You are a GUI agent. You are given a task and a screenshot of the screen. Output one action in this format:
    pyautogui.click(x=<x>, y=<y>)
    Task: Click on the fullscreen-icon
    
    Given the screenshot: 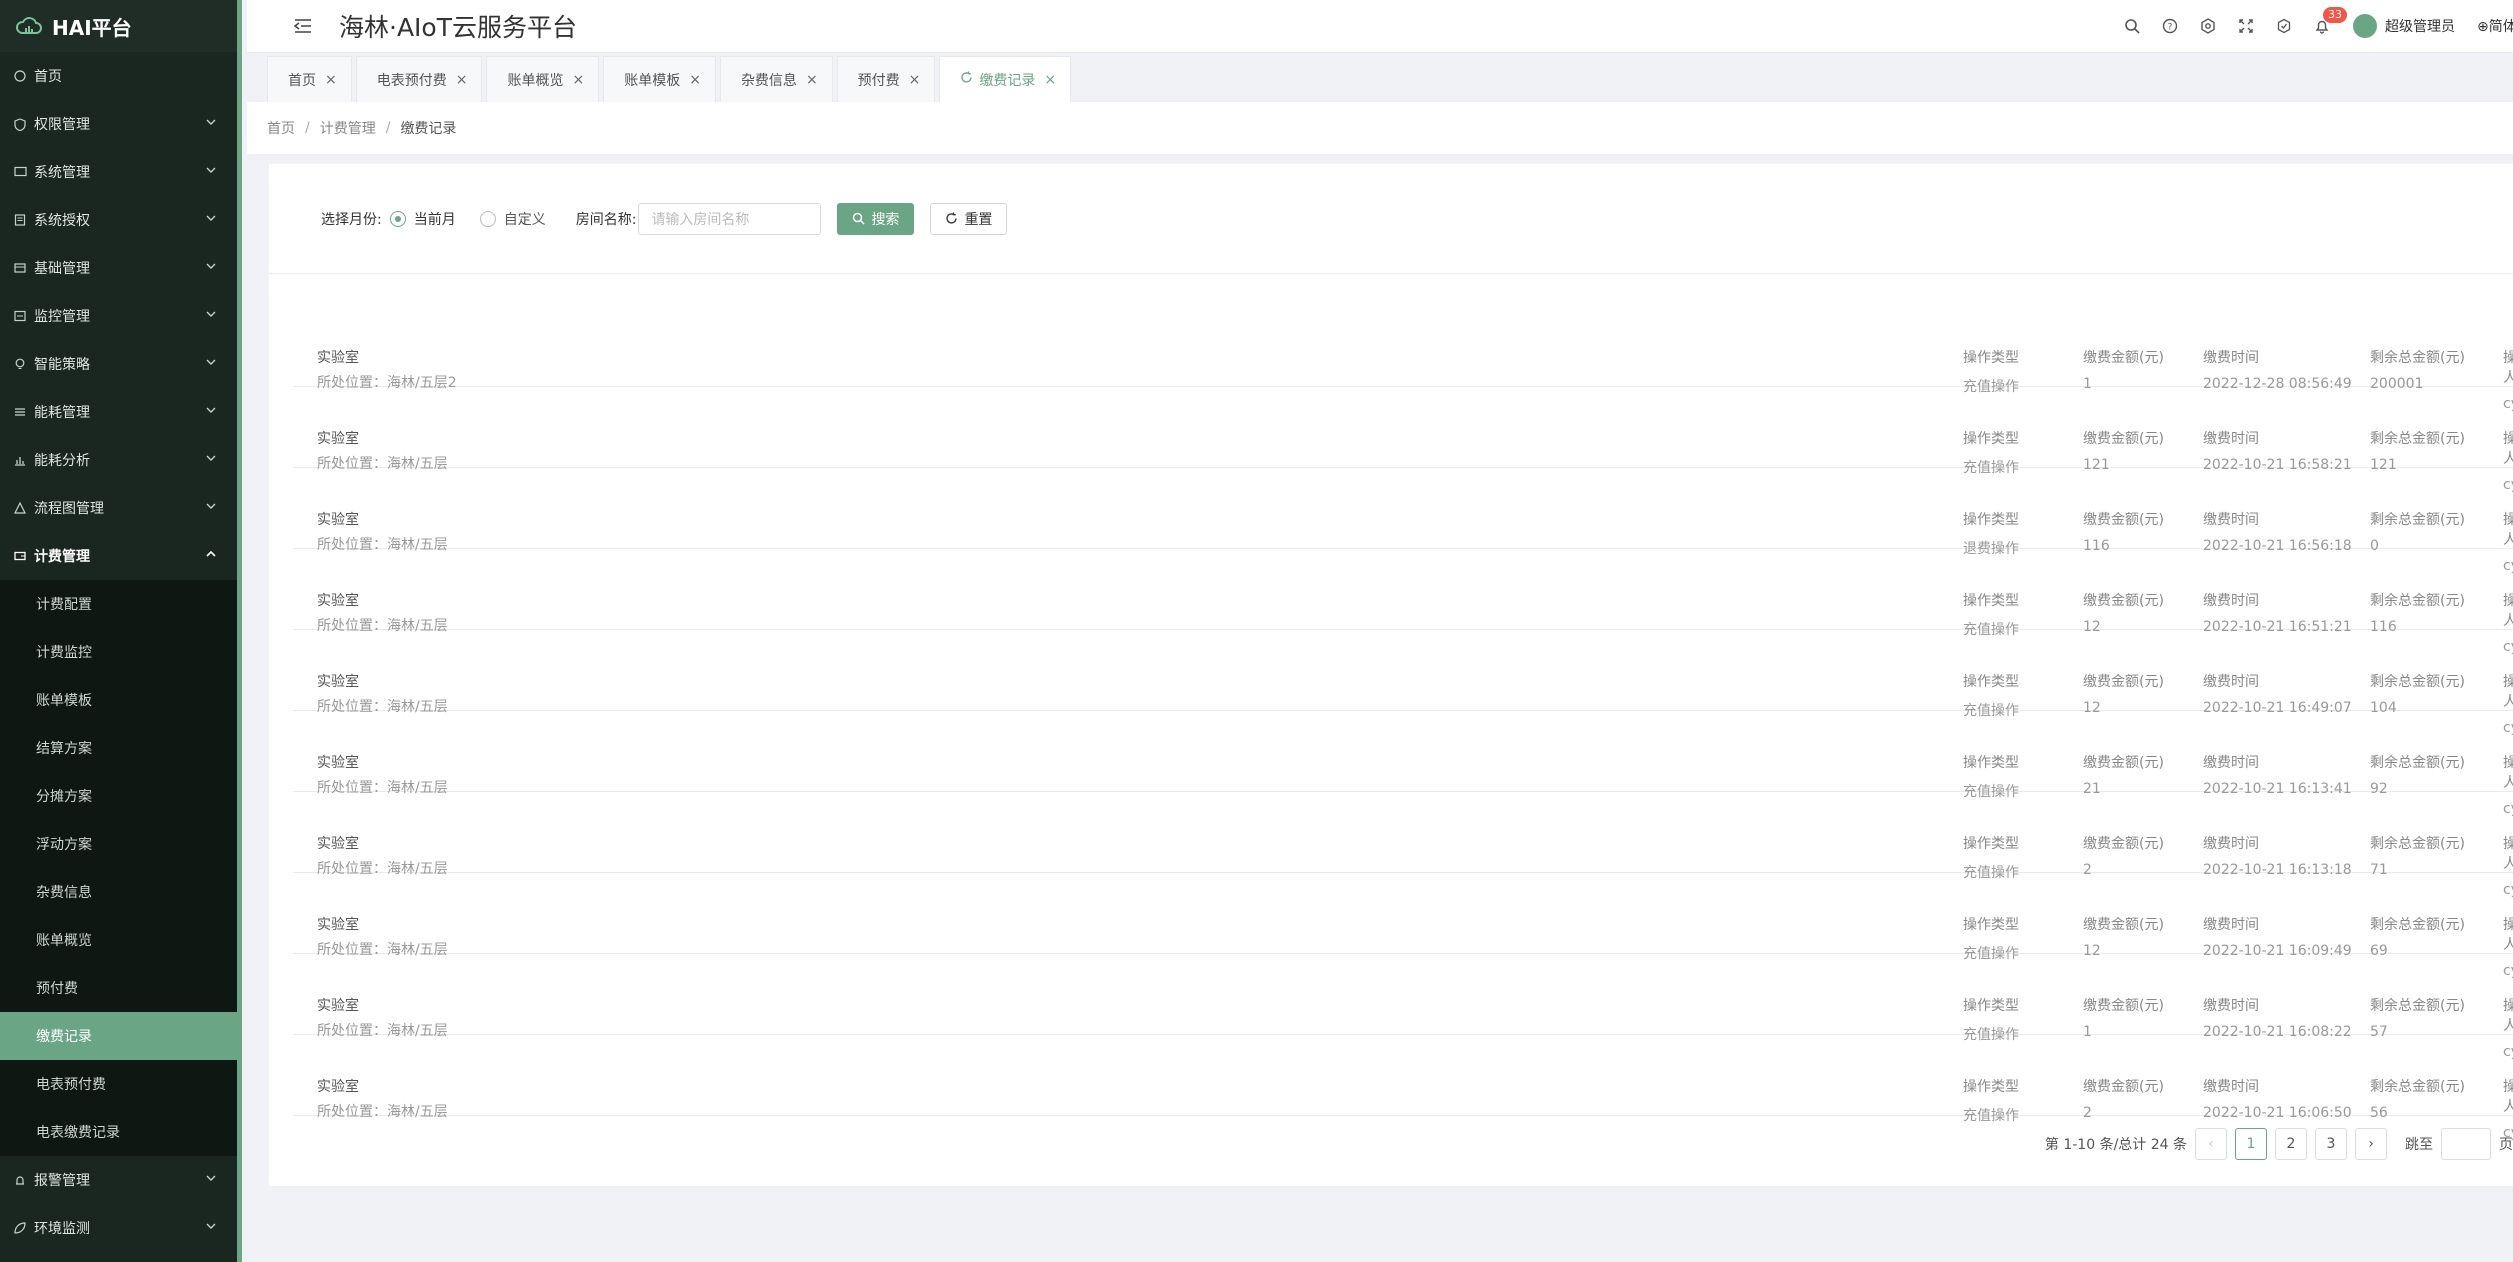 What is the action you would take?
    pyautogui.click(x=2246, y=26)
    